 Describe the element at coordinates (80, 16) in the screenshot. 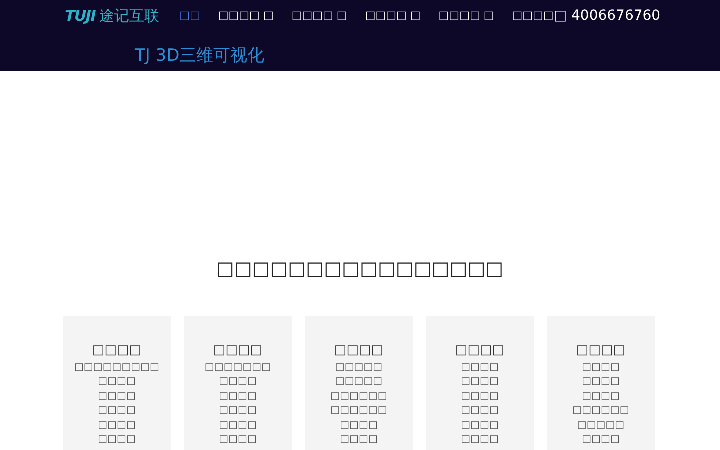

I see `logo-mark: TUJI` at that location.